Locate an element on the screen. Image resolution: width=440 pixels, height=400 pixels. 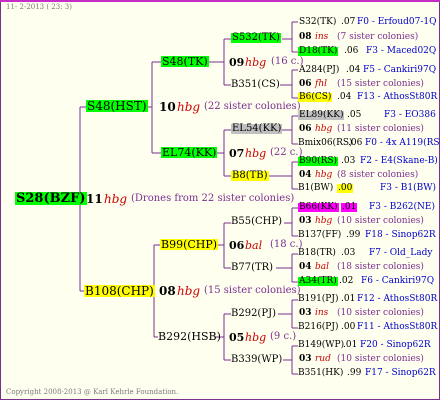
gen4mid-num-4: 04 is located at coordinates (305, 175).